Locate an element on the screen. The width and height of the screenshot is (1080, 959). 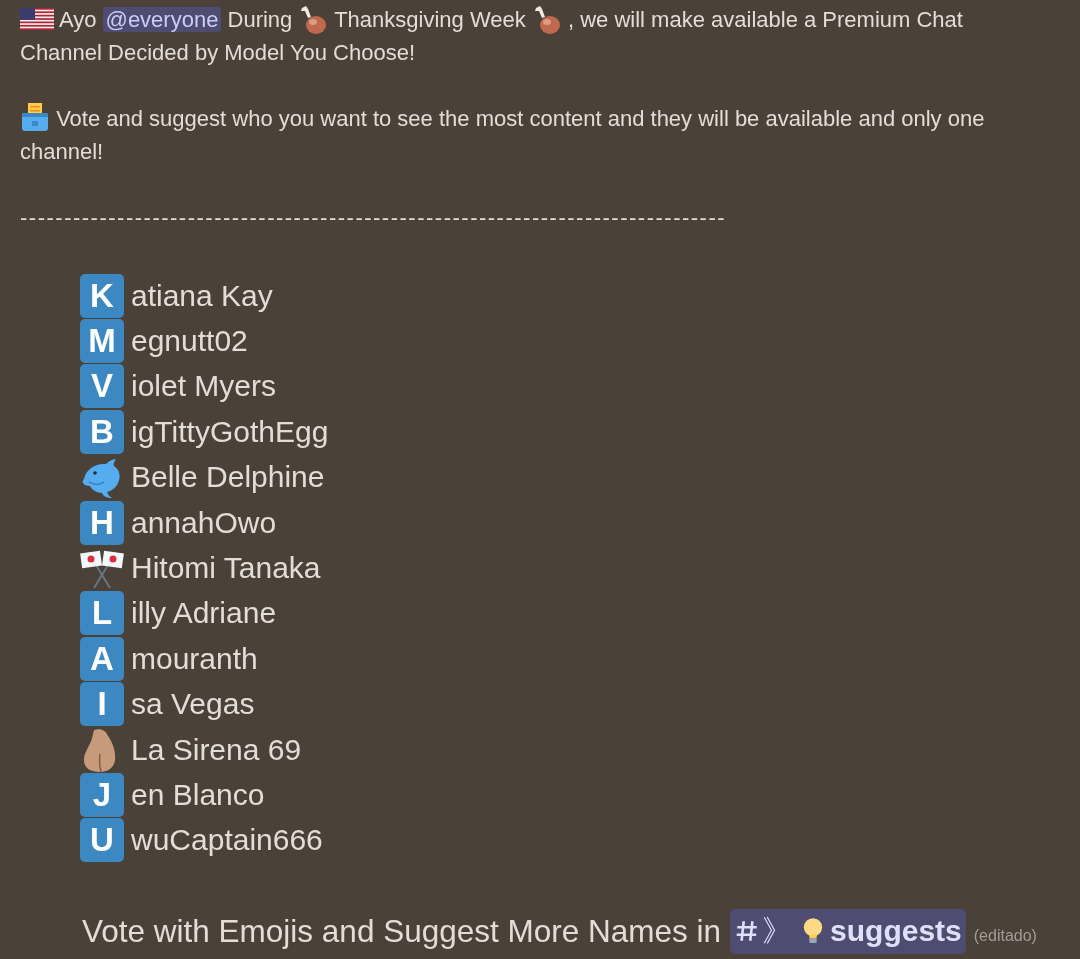
name-text: igTittyGothEgg is located at coordinates (230, 431).